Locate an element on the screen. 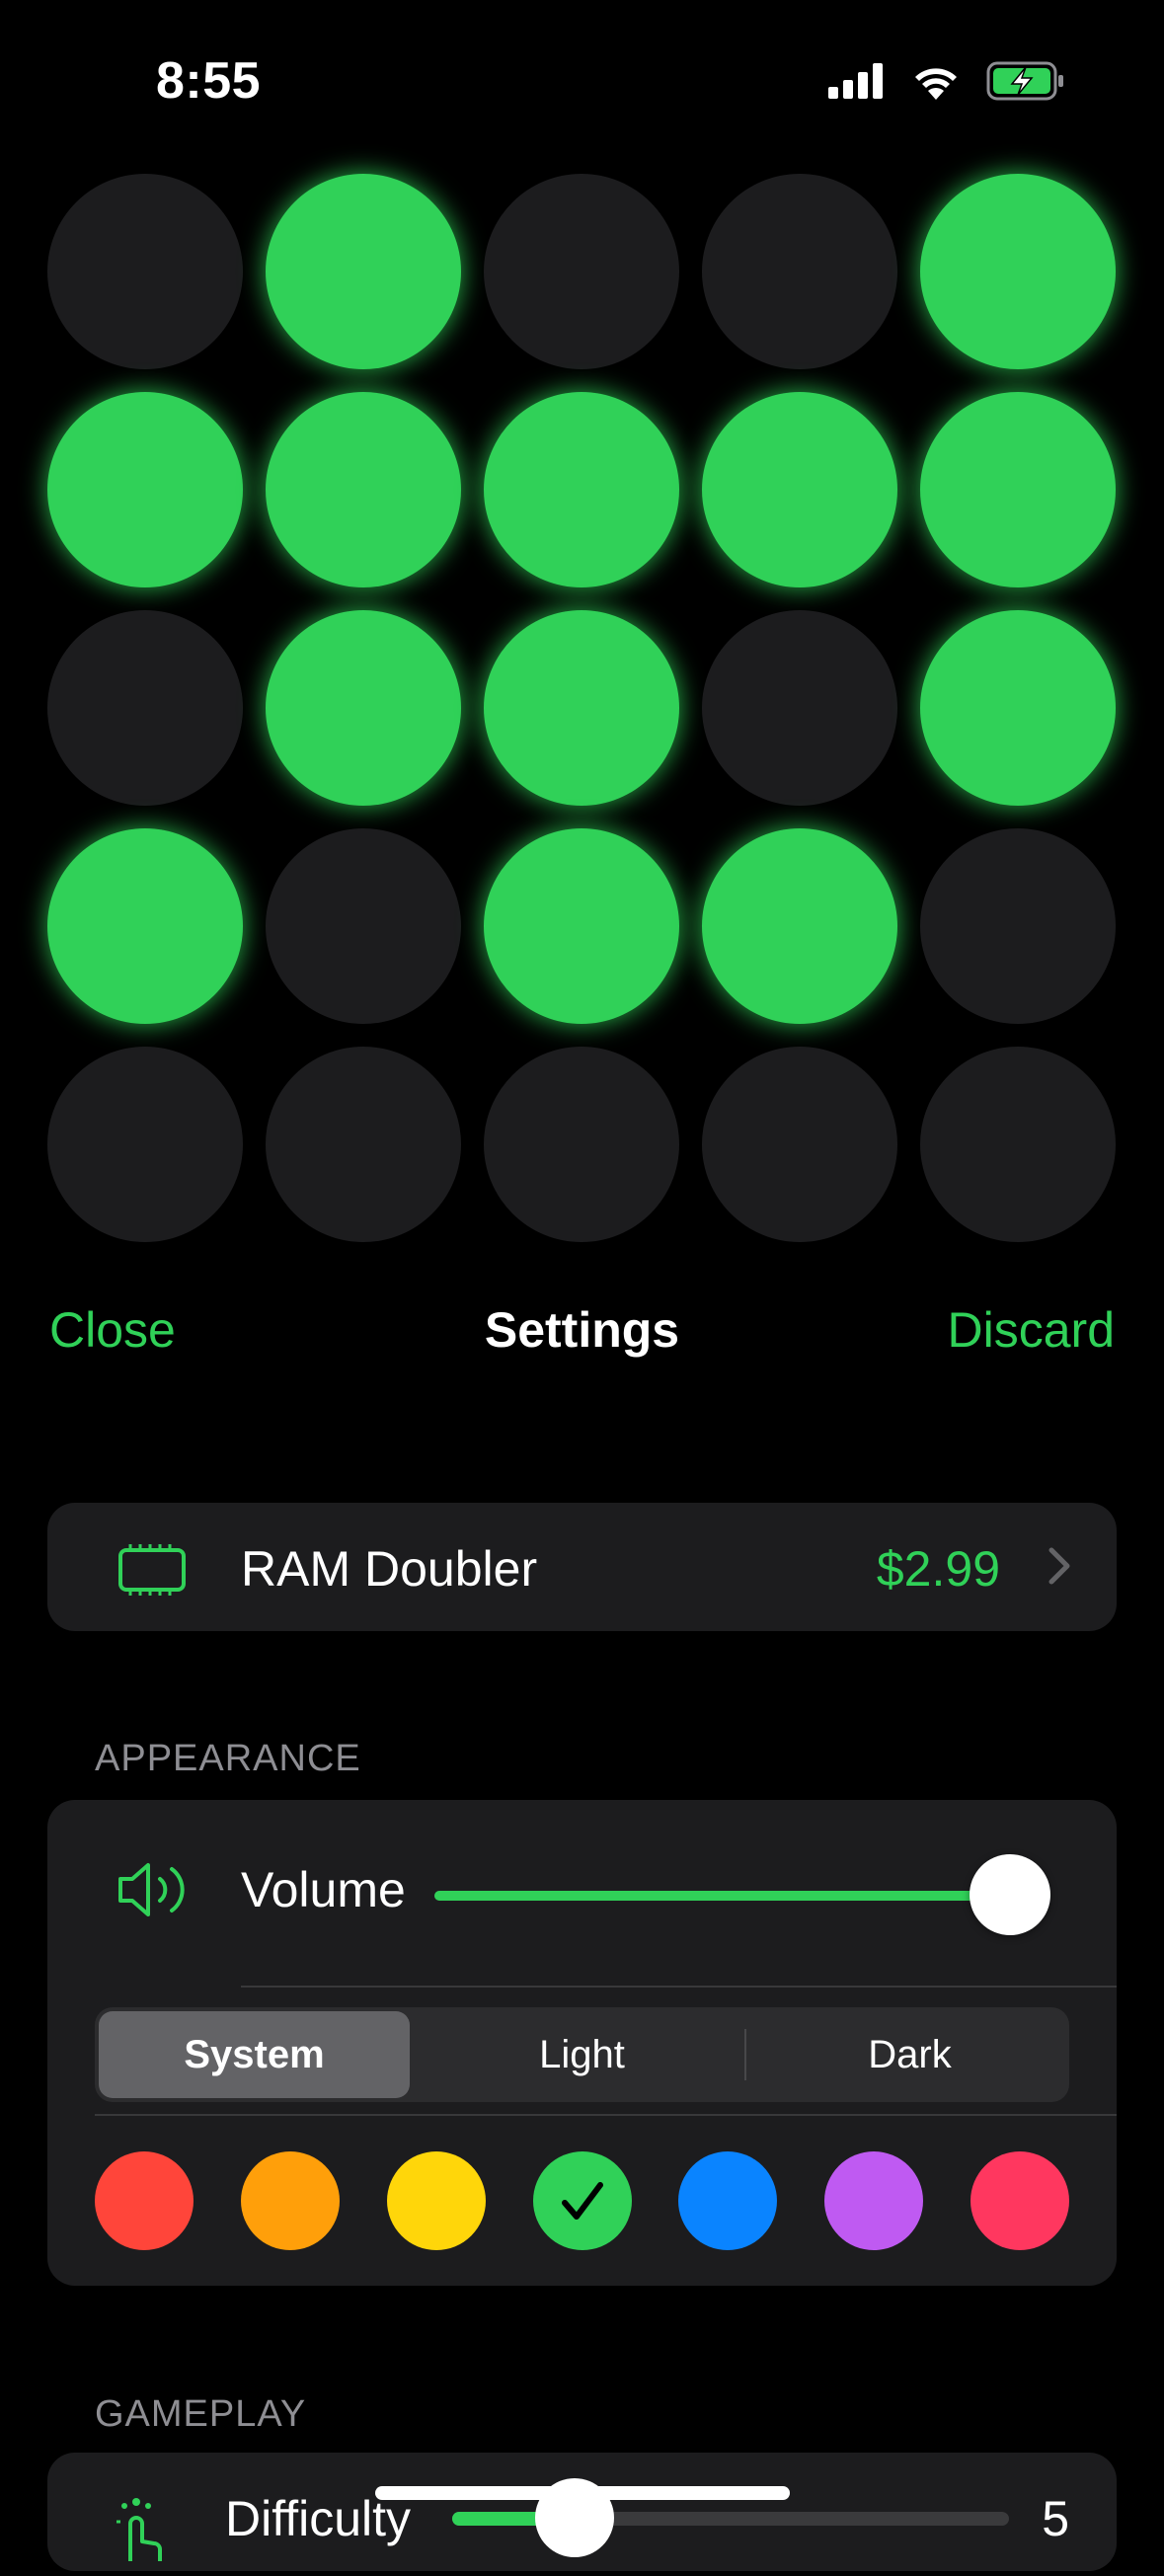  volume-slider-thumb is located at coordinates (1010, 1894).